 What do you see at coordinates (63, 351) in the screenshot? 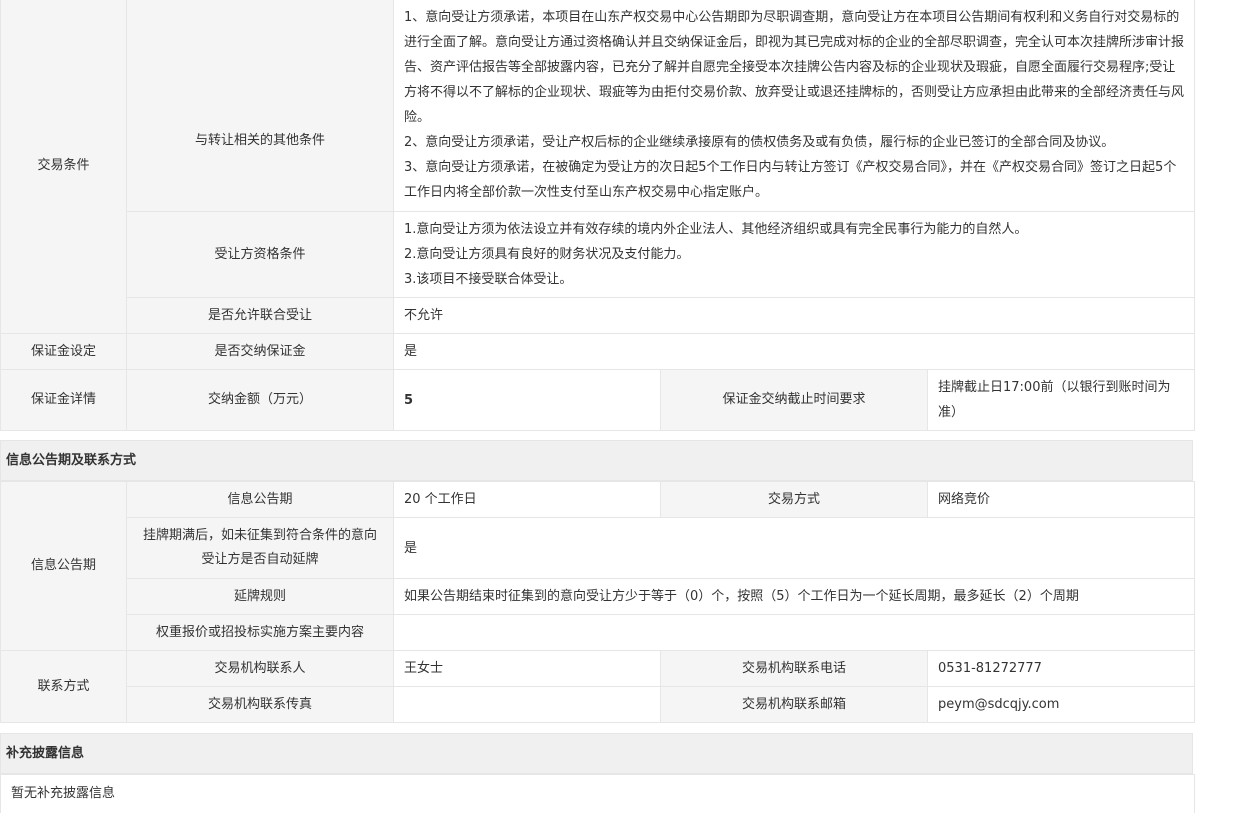
I see `deposit-setting-label: 保证金设定` at bounding box center [63, 351].